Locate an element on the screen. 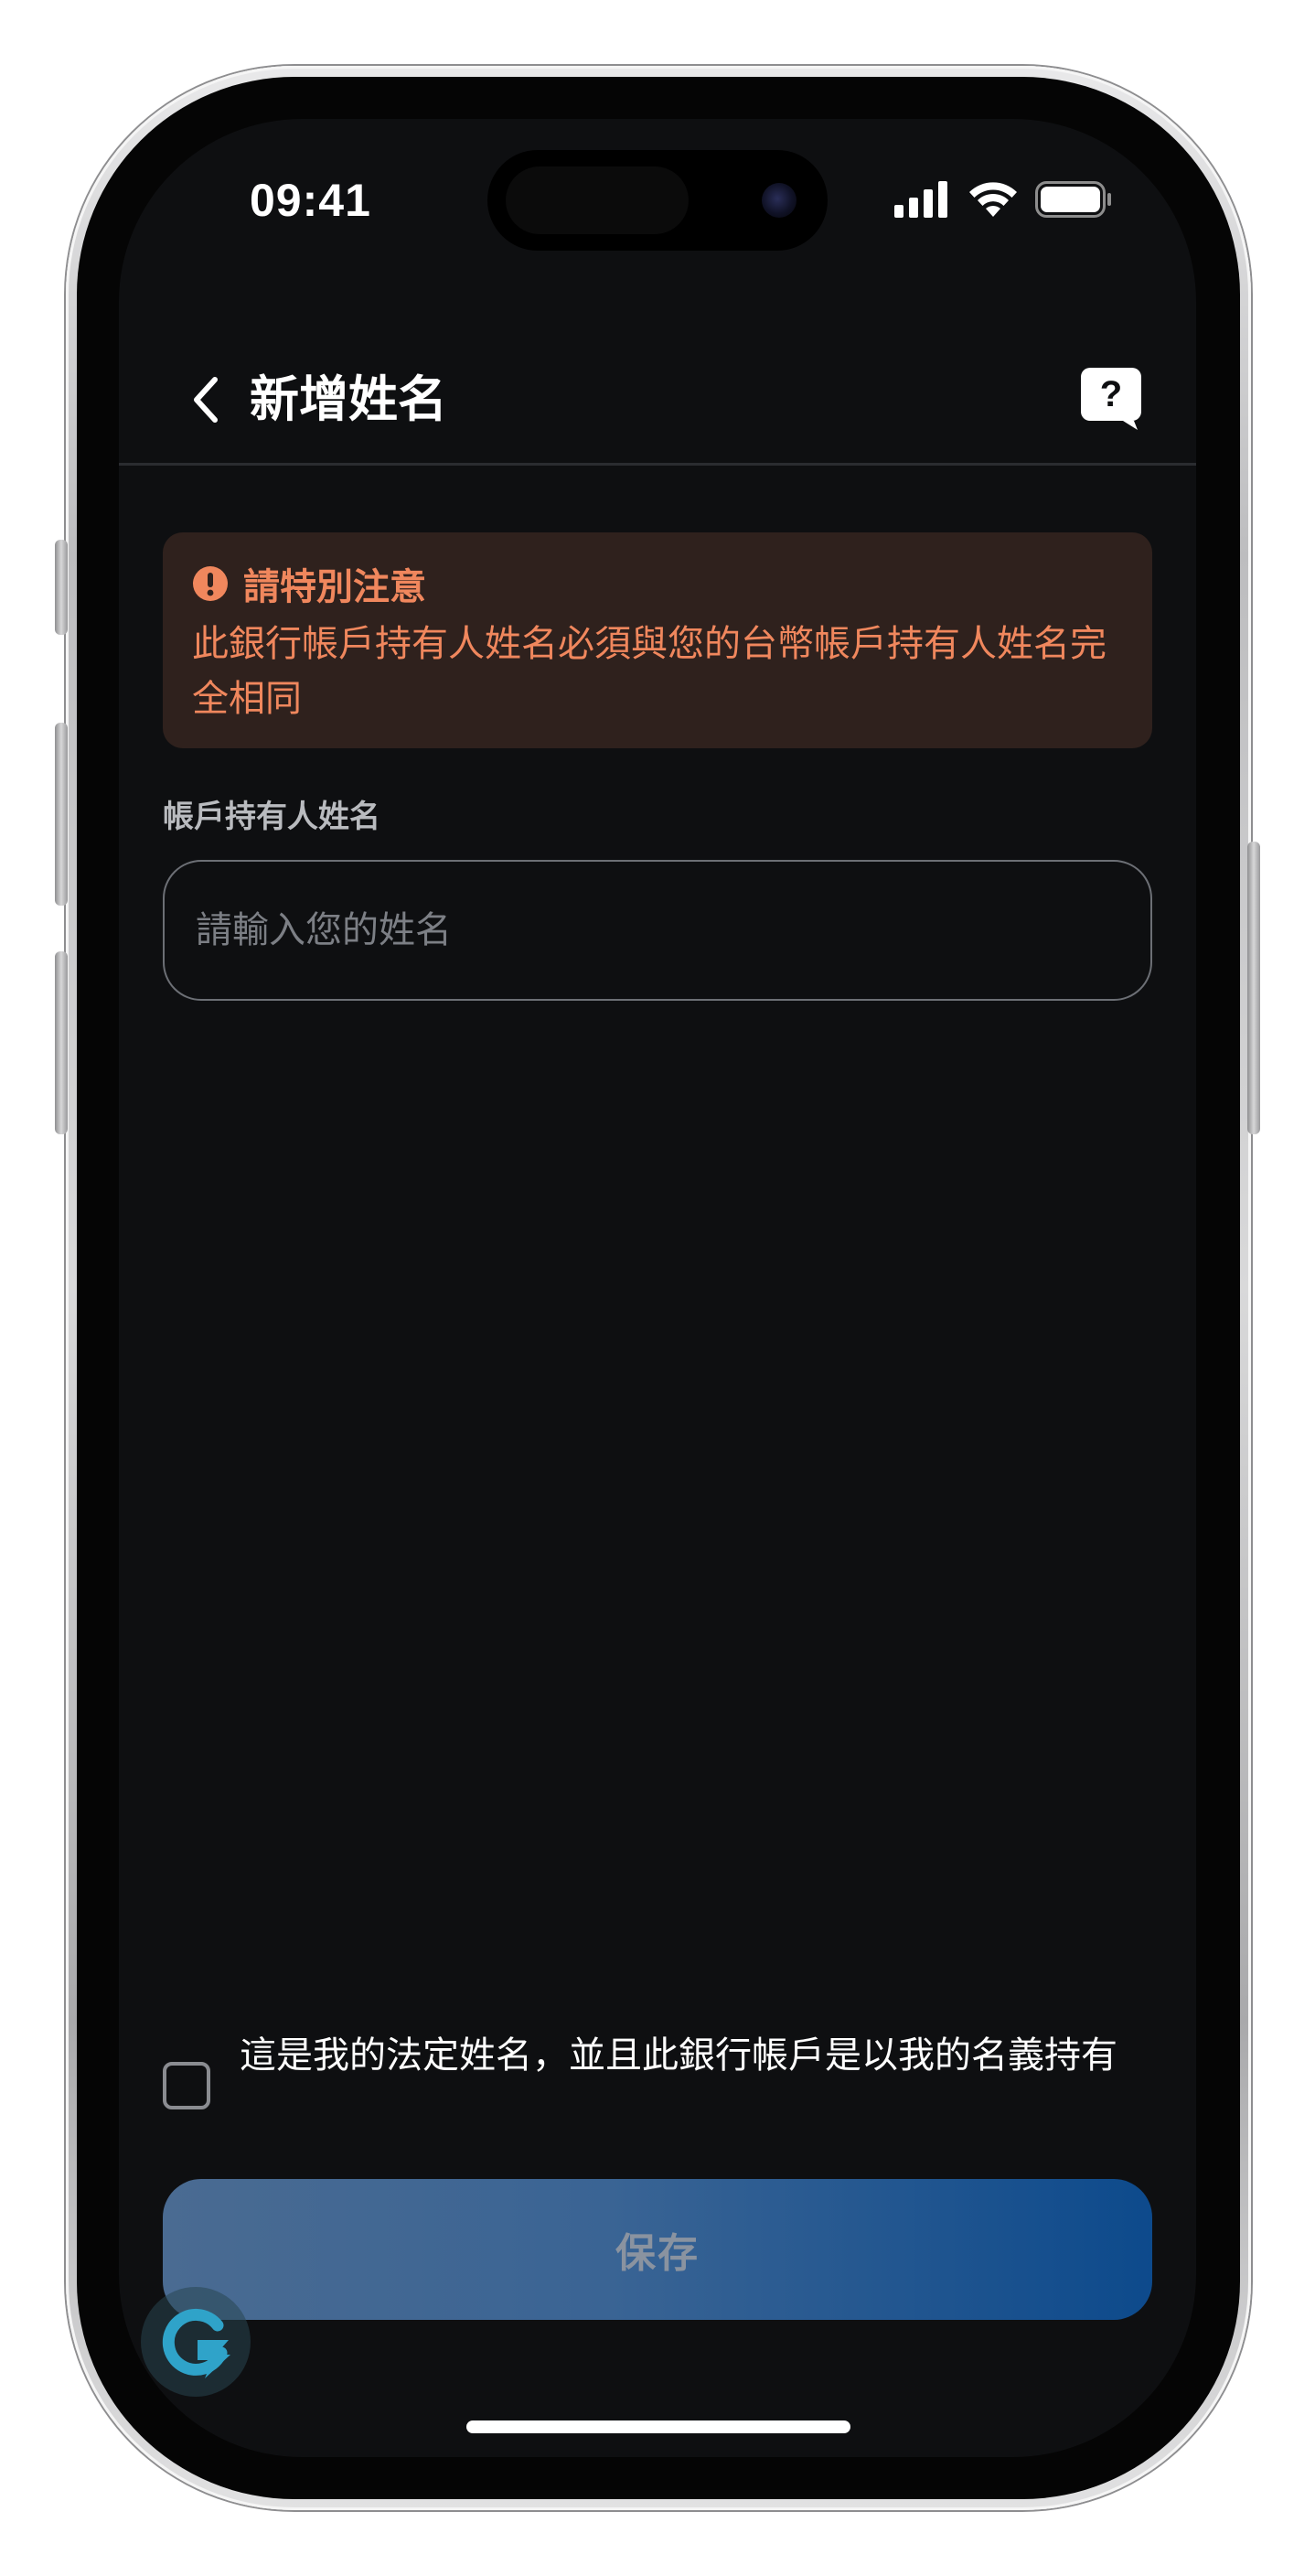 The height and width of the screenshot is (2576, 1315). refresh-bolt-icon is located at coordinates (196, 2343).